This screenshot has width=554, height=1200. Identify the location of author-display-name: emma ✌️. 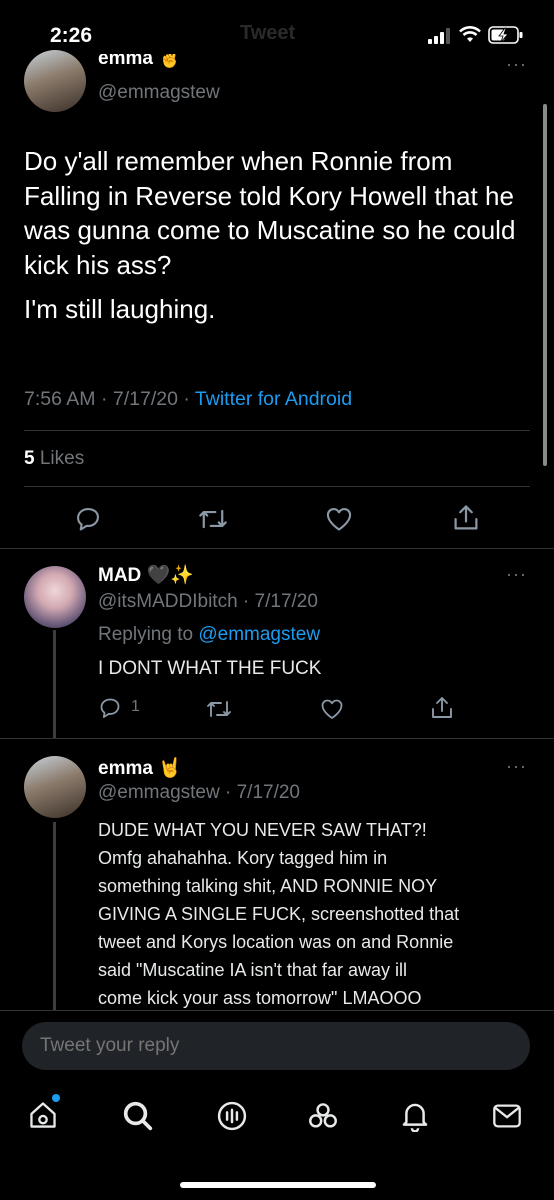
(140, 62).